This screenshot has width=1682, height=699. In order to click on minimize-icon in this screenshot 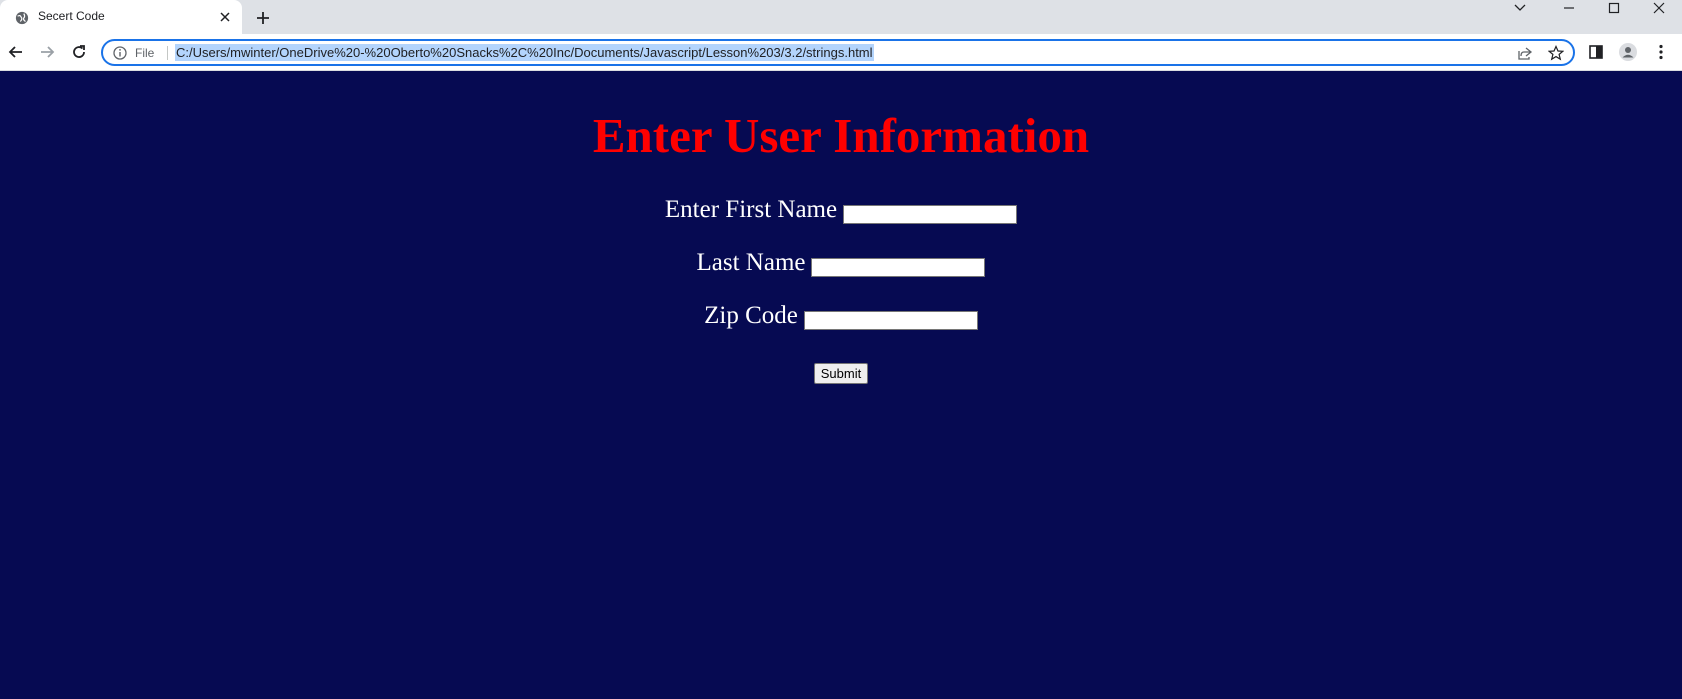, I will do `click(1569, 8)`.